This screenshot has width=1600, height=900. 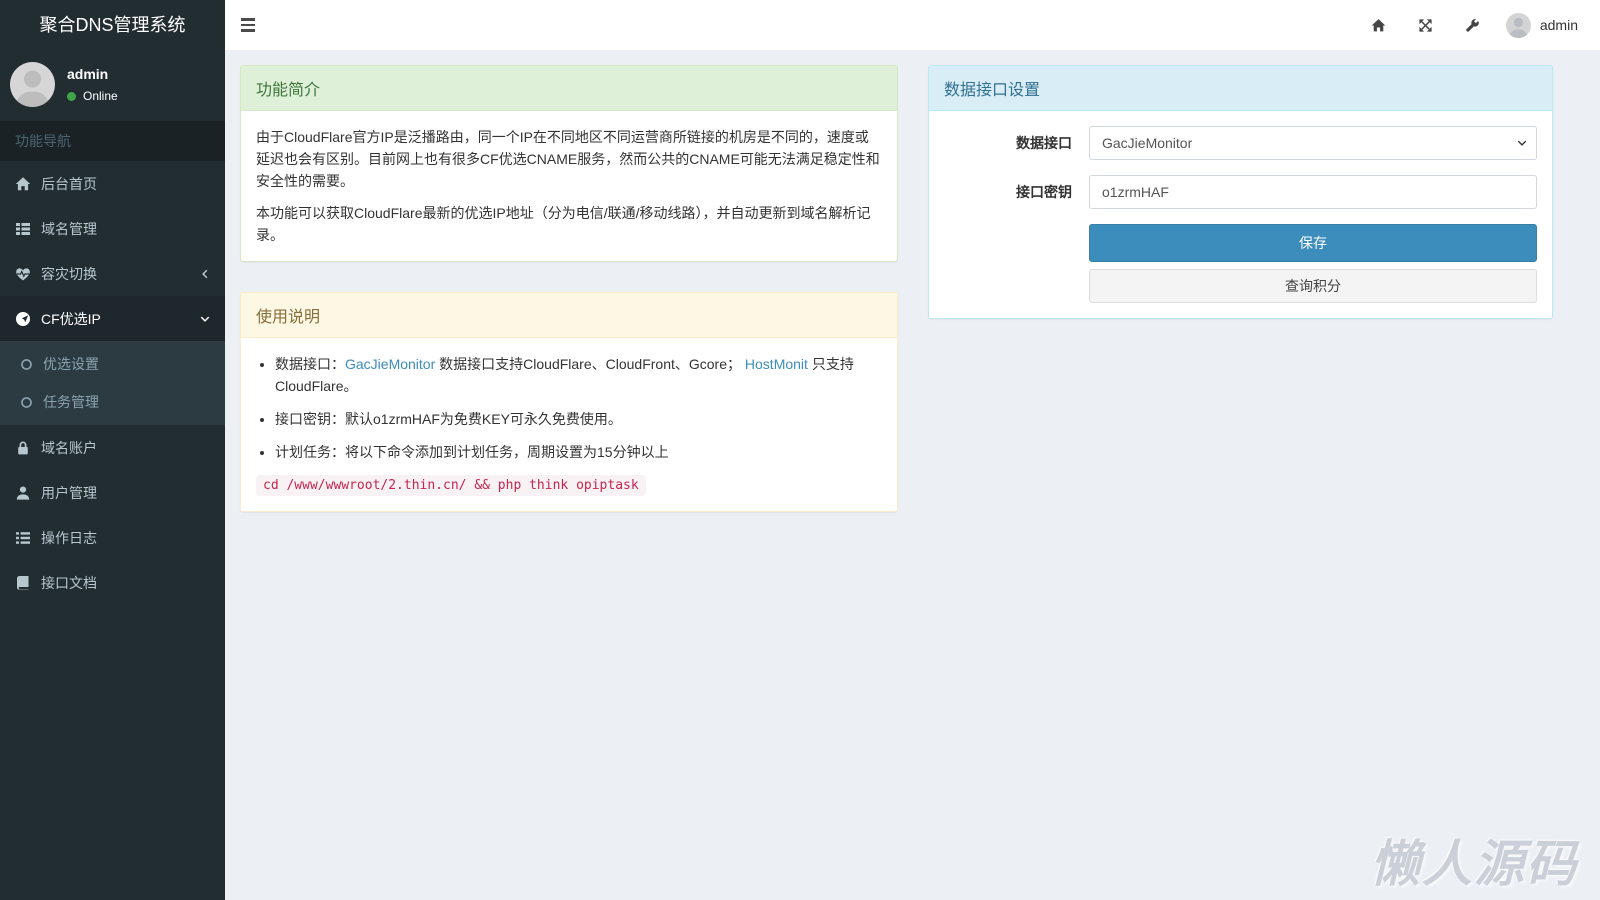 What do you see at coordinates (1240, 214) in the screenshot?
I see `api-settings-body: 数据接口 GacJieMonitor 接口密钥 o1zrmHAF 保存 查询积分` at bounding box center [1240, 214].